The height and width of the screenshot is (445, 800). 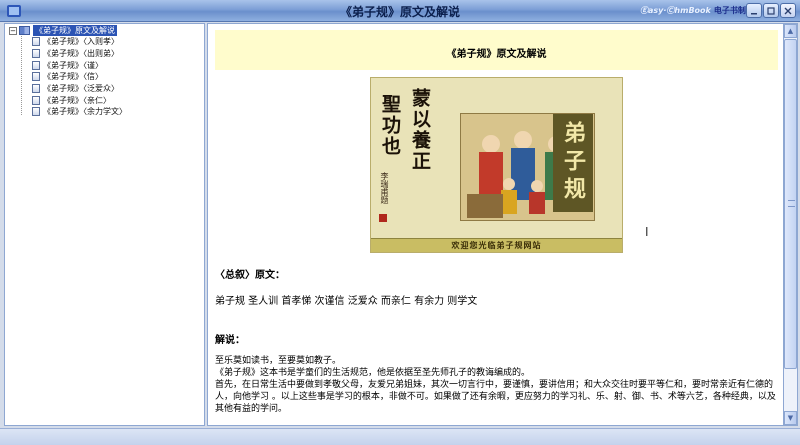 What do you see at coordinates (73, 65) in the screenshot?
I see `tree-item-label: 《弟子规》〈谨〉` at bounding box center [73, 65].